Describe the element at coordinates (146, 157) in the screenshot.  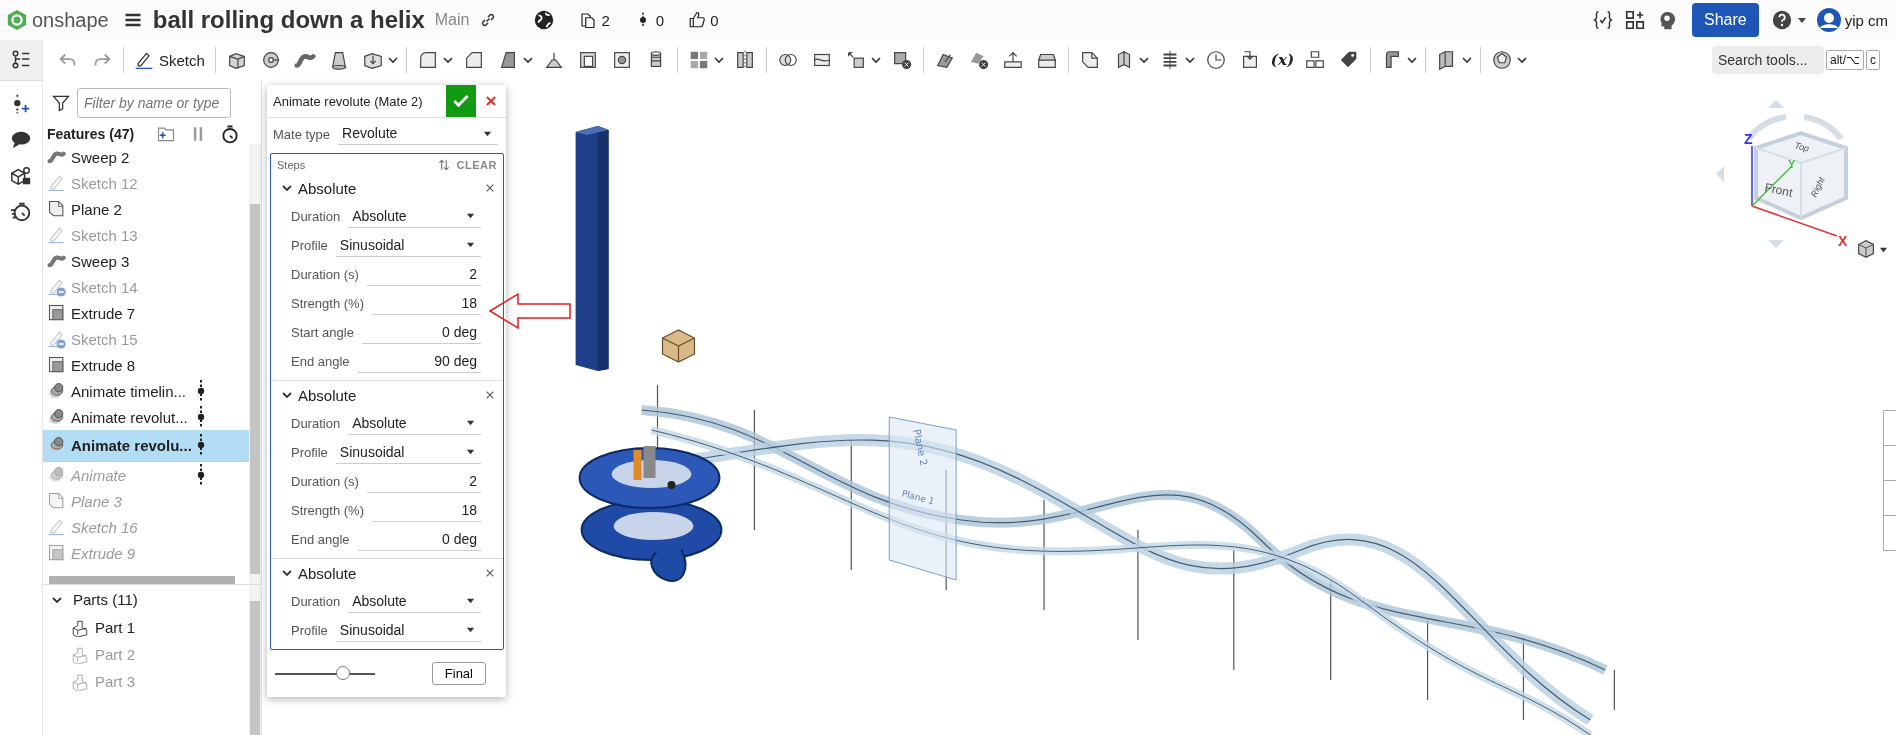
I see `feature-item: Sweep 2` at that location.